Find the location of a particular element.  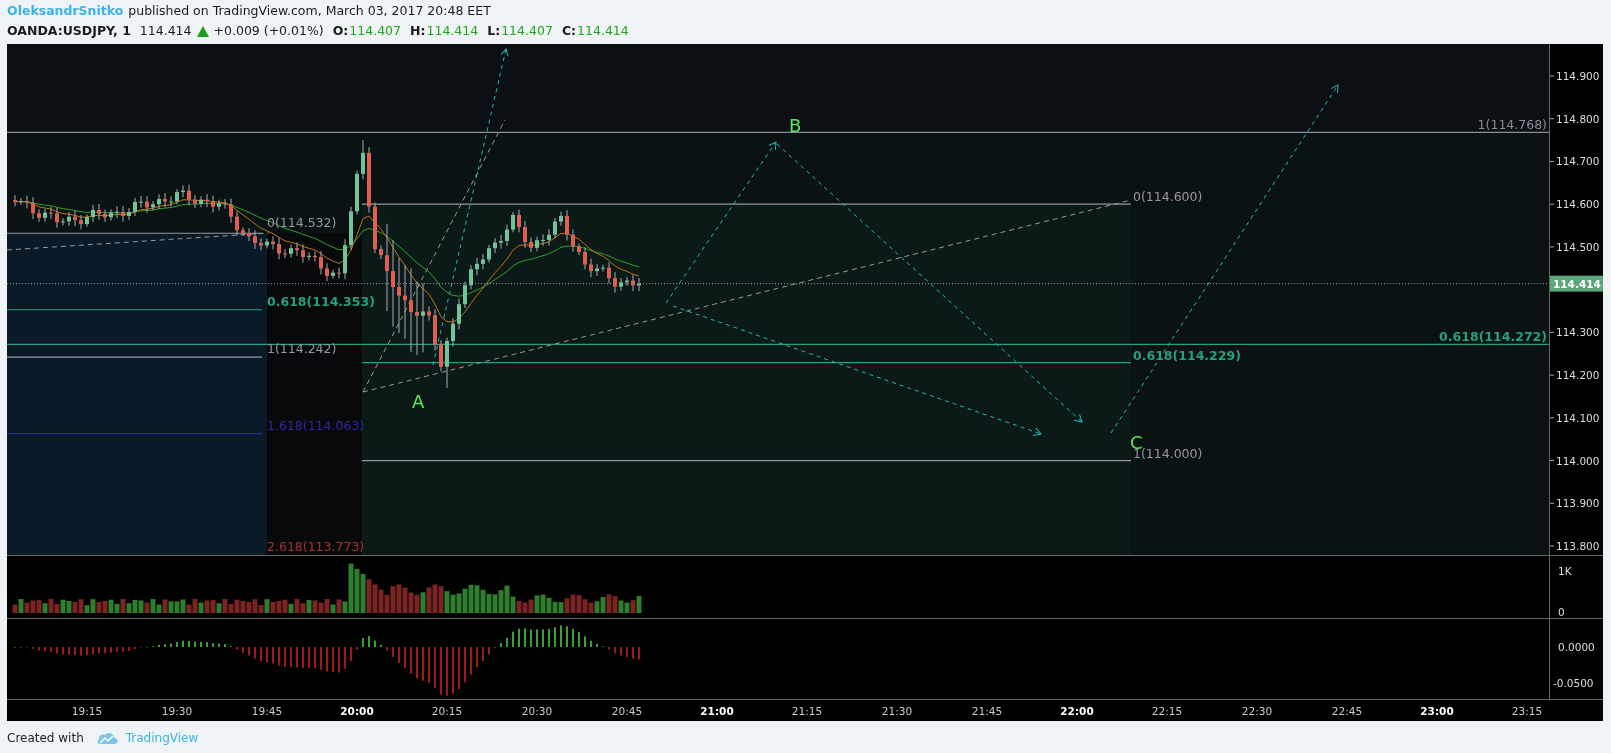

symbol-name: OANDA:USDJPY, 1 is located at coordinates (69, 30).